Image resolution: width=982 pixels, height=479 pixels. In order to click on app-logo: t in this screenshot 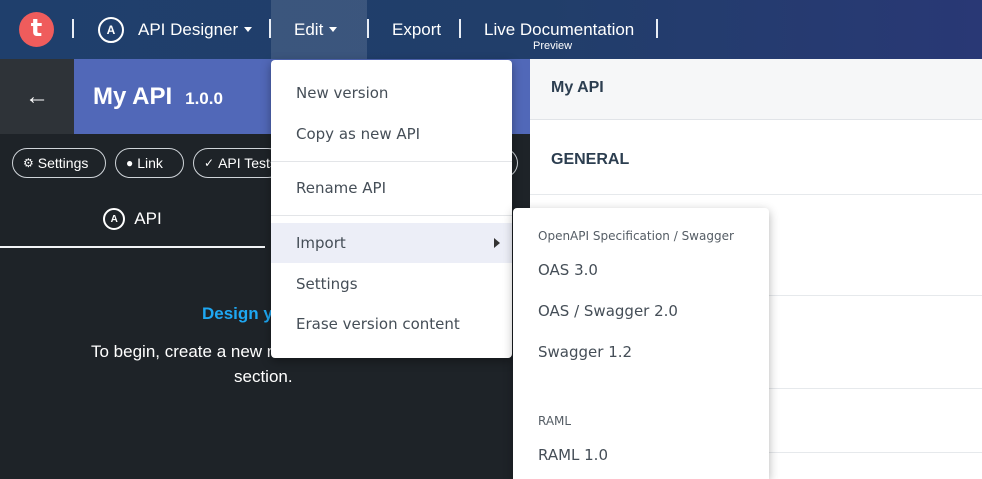, I will do `click(36, 29)`.